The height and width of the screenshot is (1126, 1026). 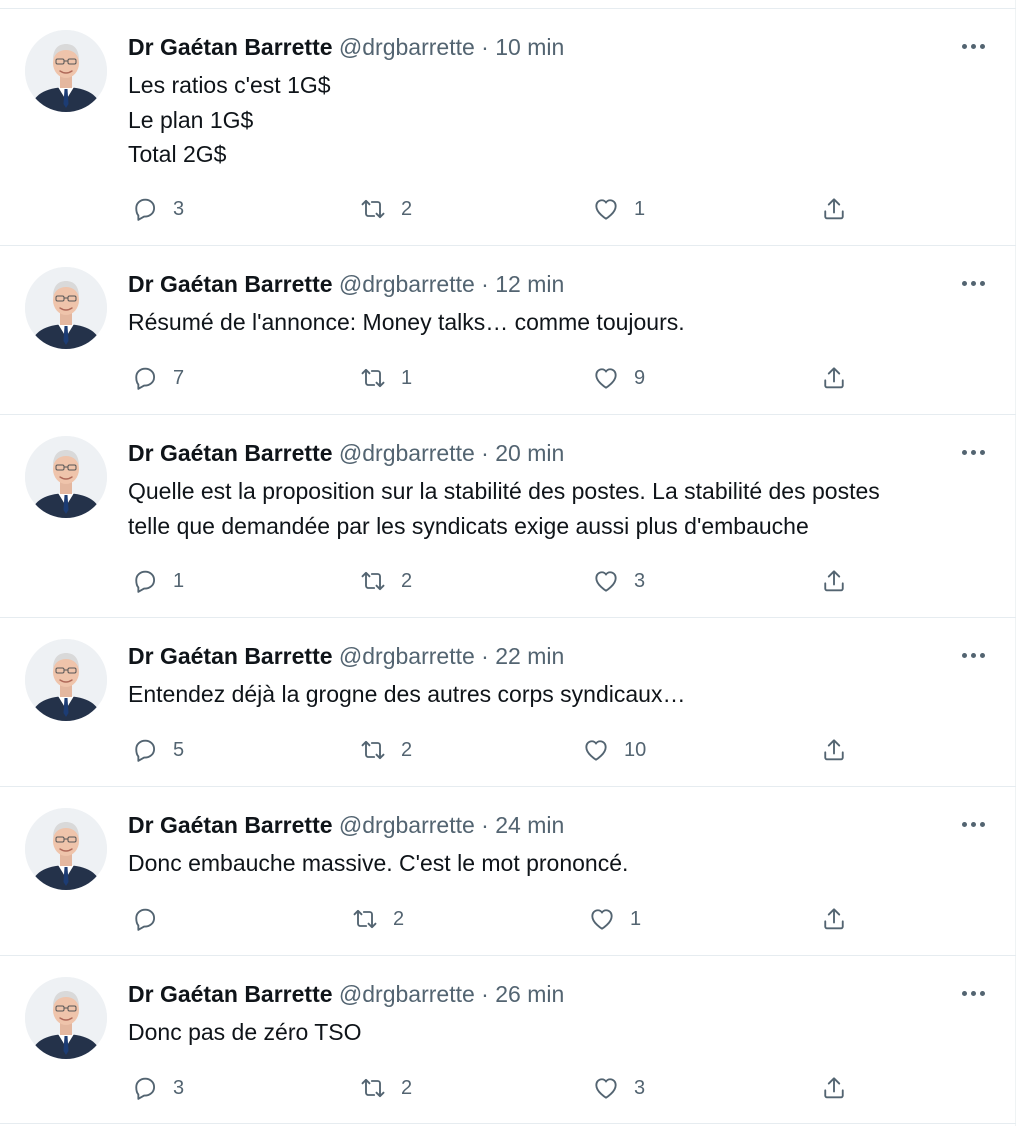 I want to click on retweet-count: 1, so click(x=407, y=377).